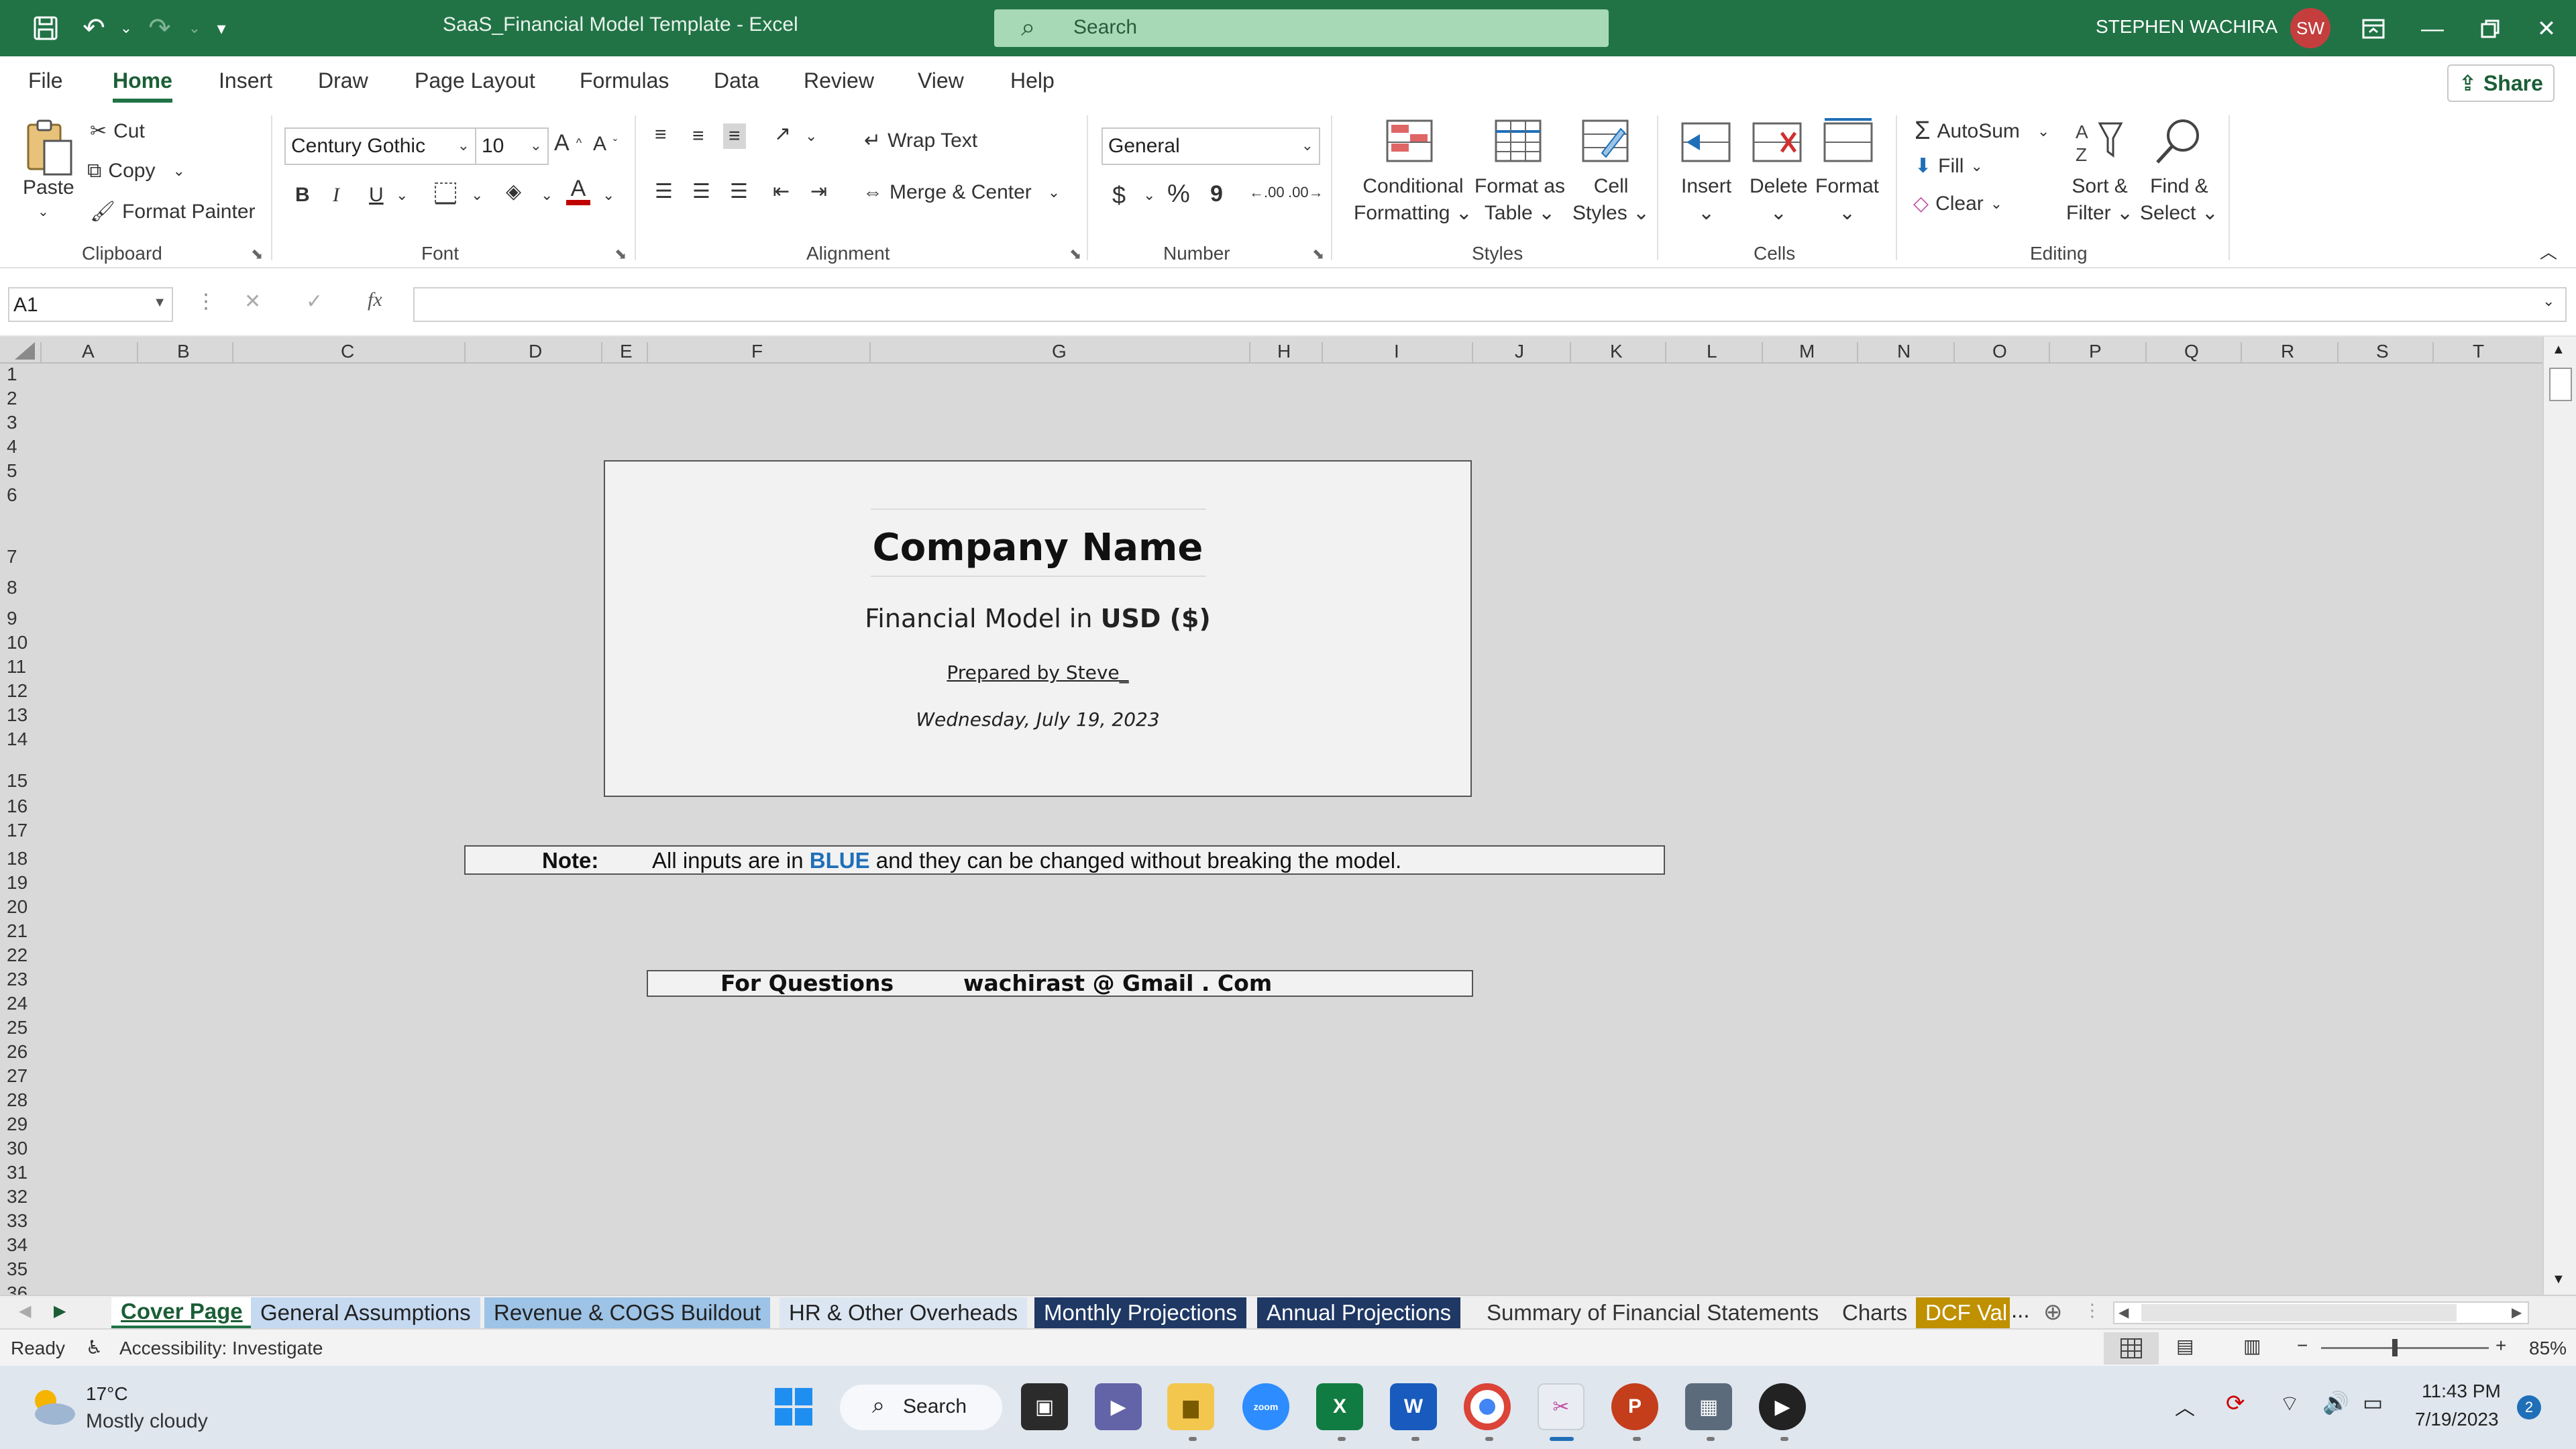 This screenshot has height=1449, width=2576. Describe the element at coordinates (1982, 131) in the screenshot. I see `autosum-button: Σ AutoSum ⌄` at that location.